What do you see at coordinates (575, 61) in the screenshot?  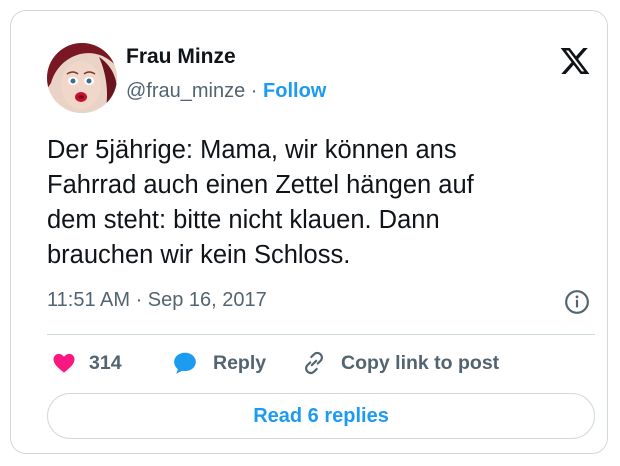 I see `x-logo-icon` at bounding box center [575, 61].